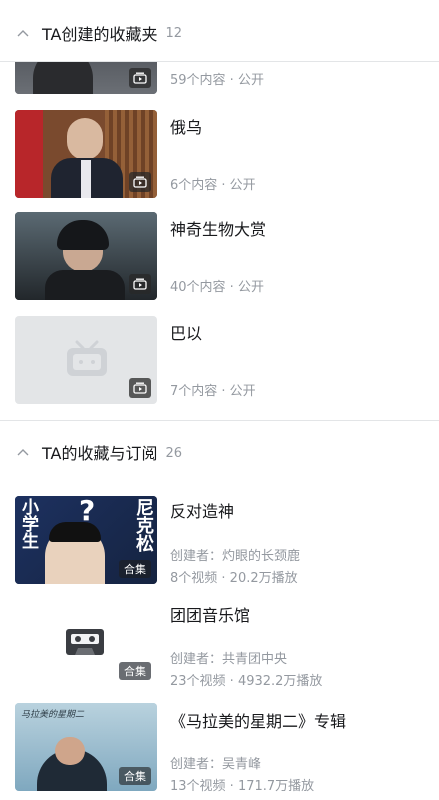 This screenshot has width=439, height=800. Describe the element at coordinates (219, 33) in the screenshot. I see `created-favorites-header: TA创建的收藏夹 12` at that location.